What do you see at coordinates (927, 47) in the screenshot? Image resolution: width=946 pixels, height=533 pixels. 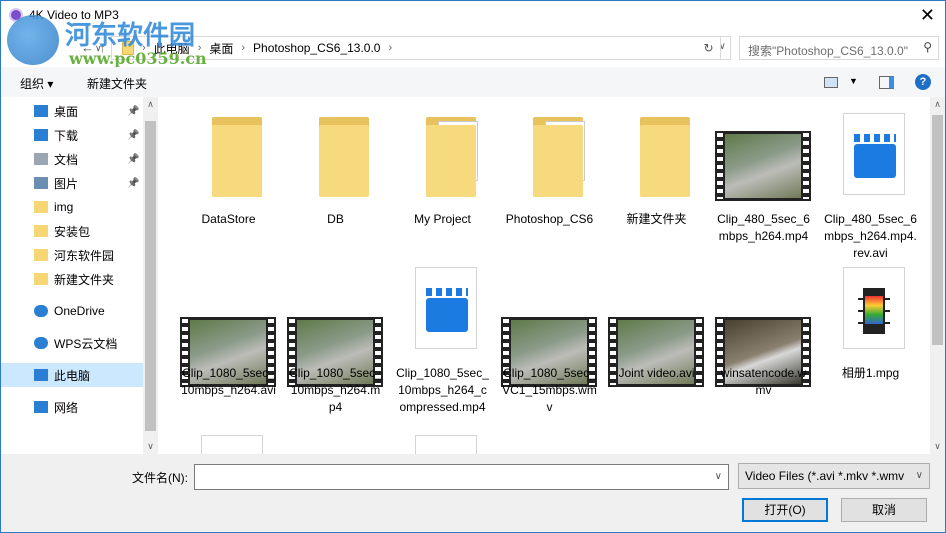 I see `search-icon: ⚲` at bounding box center [927, 47].